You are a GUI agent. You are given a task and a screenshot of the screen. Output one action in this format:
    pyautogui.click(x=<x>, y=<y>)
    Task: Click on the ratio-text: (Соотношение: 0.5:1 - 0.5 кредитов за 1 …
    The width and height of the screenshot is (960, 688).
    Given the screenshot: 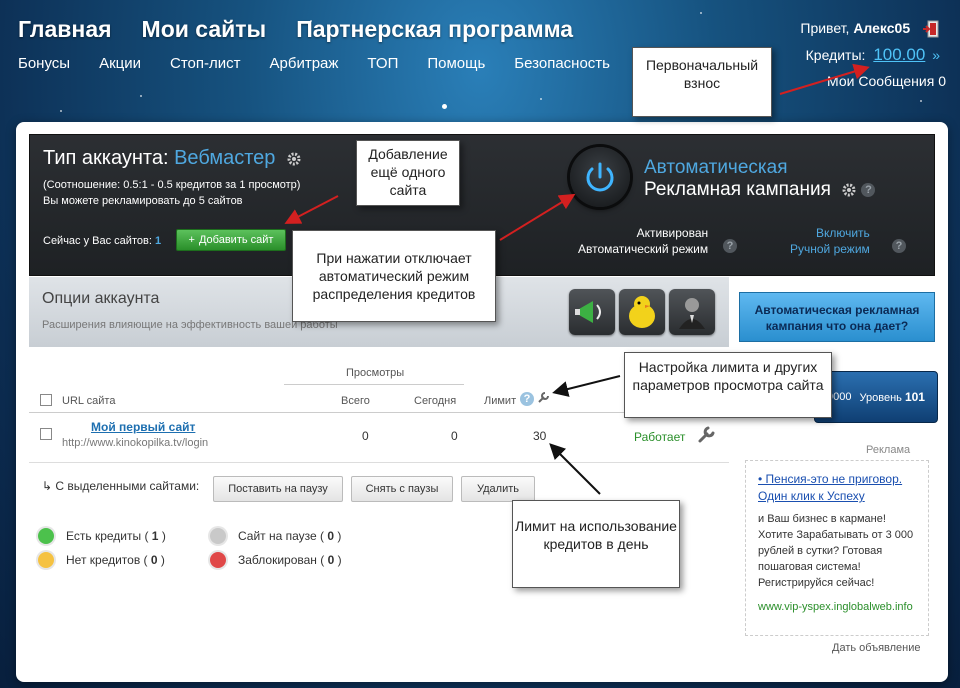 What is the action you would take?
    pyautogui.click(x=172, y=185)
    